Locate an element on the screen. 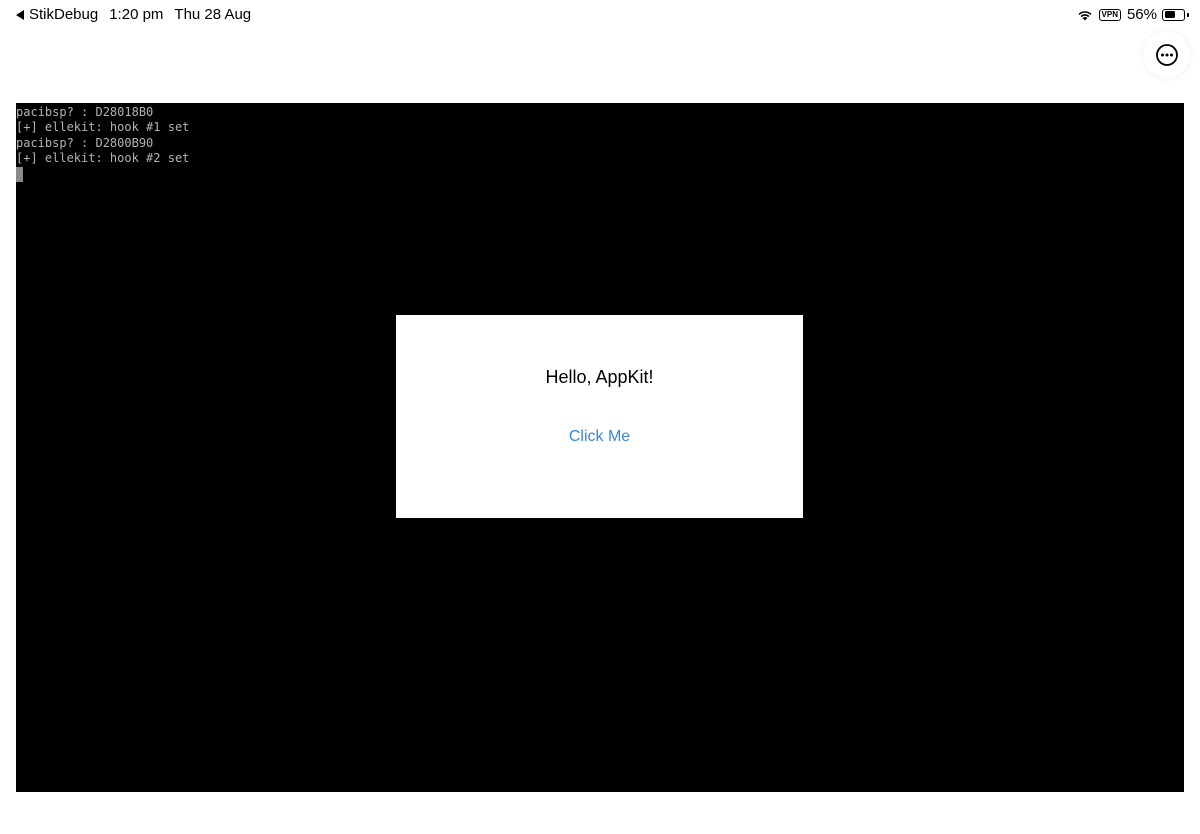 The height and width of the screenshot is (834, 1200). ellipsis-circle-icon is located at coordinates (1166, 54).